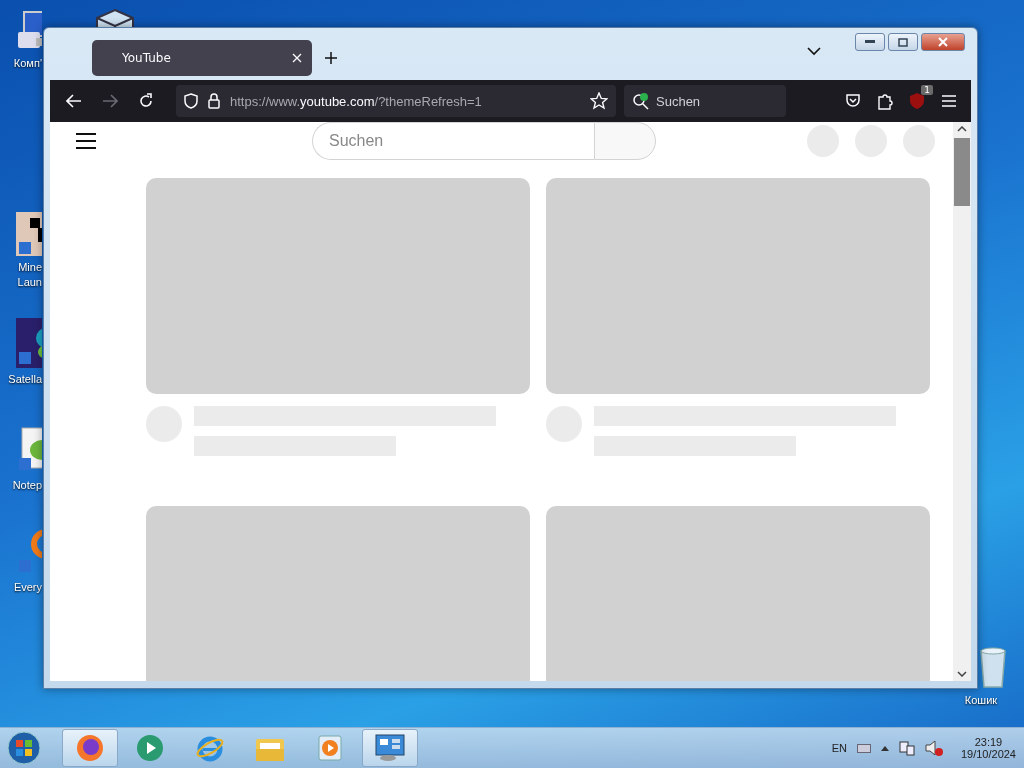  I want to click on desktop-icon-label: Every, so click(27, 587).